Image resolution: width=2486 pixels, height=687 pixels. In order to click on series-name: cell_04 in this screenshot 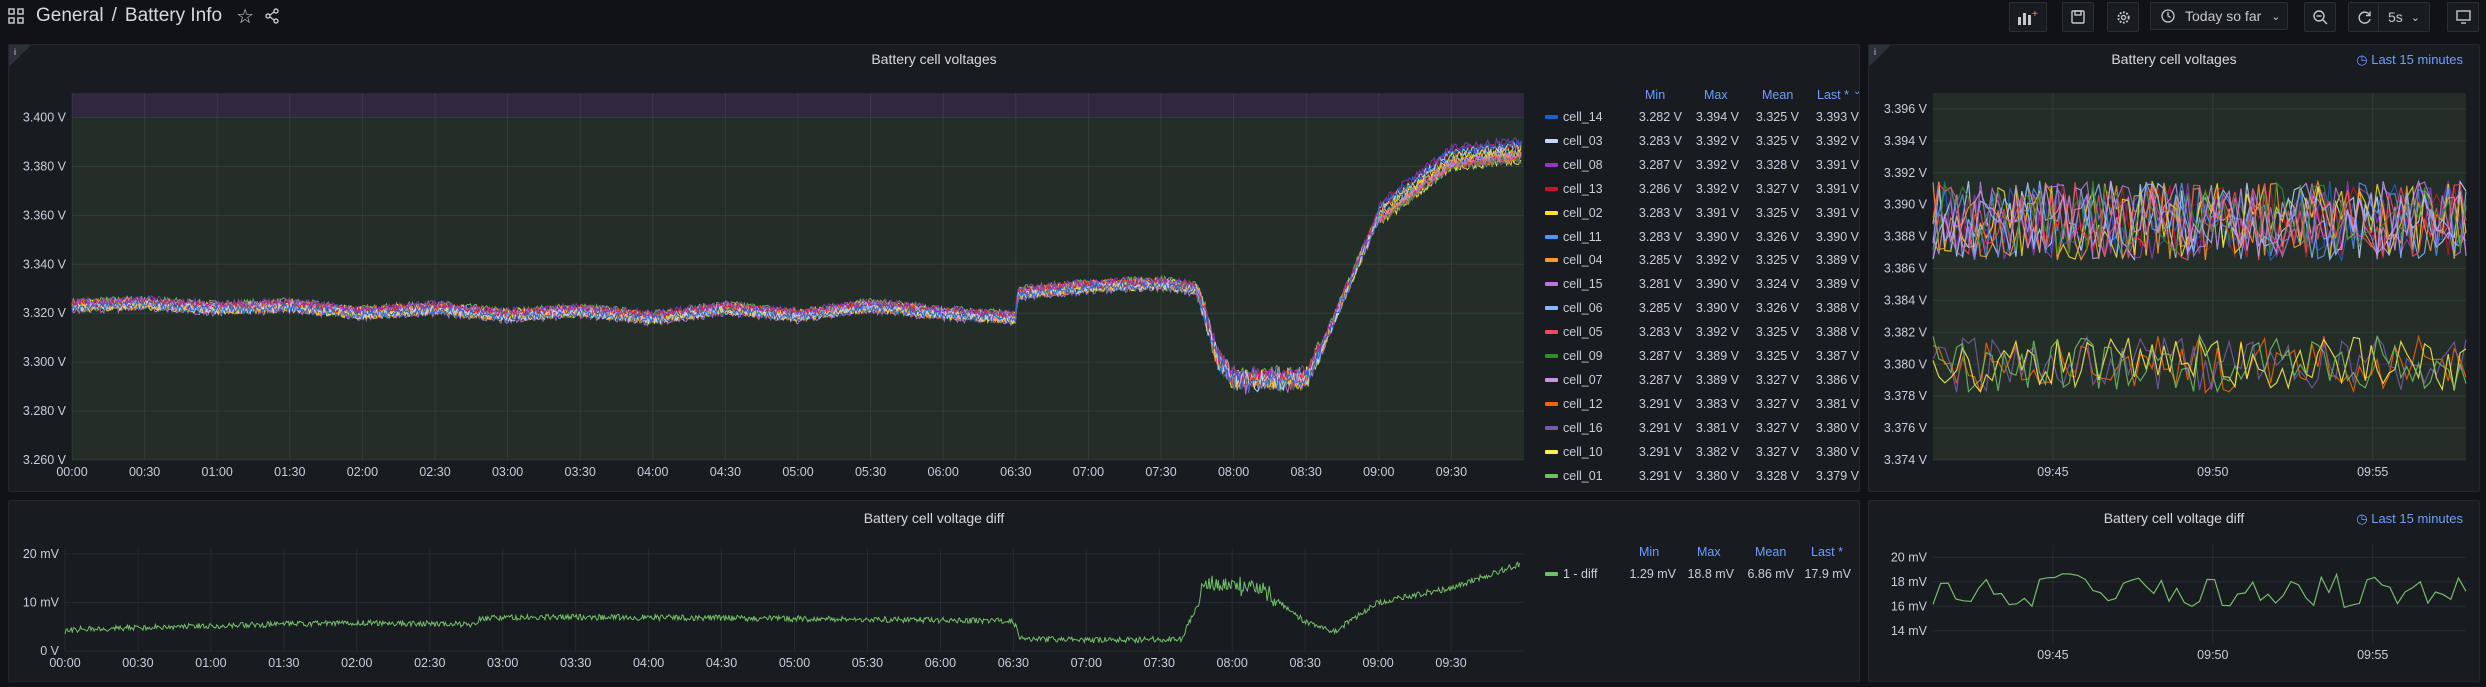, I will do `click(1583, 260)`.